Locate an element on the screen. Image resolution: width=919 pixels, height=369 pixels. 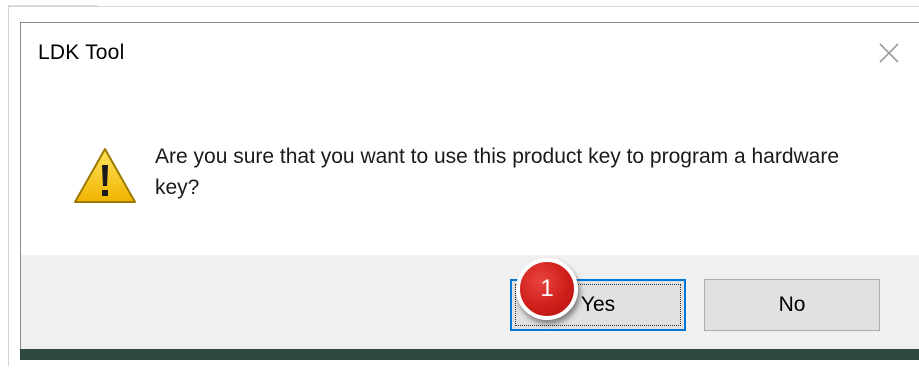
close-button is located at coordinates (889, 53).